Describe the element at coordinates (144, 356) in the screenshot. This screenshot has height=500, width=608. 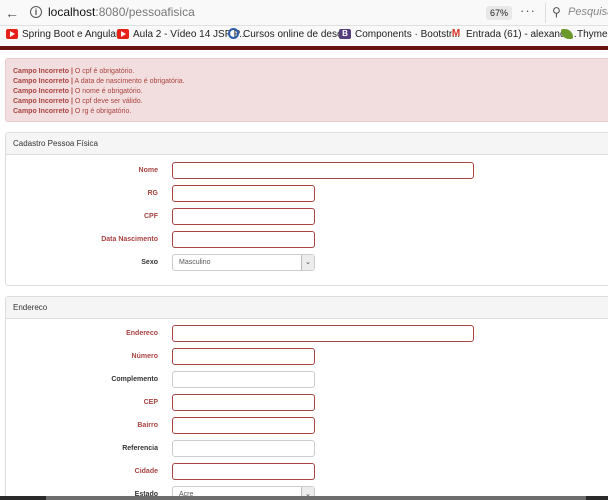
I see `numero-label: Número` at that location.